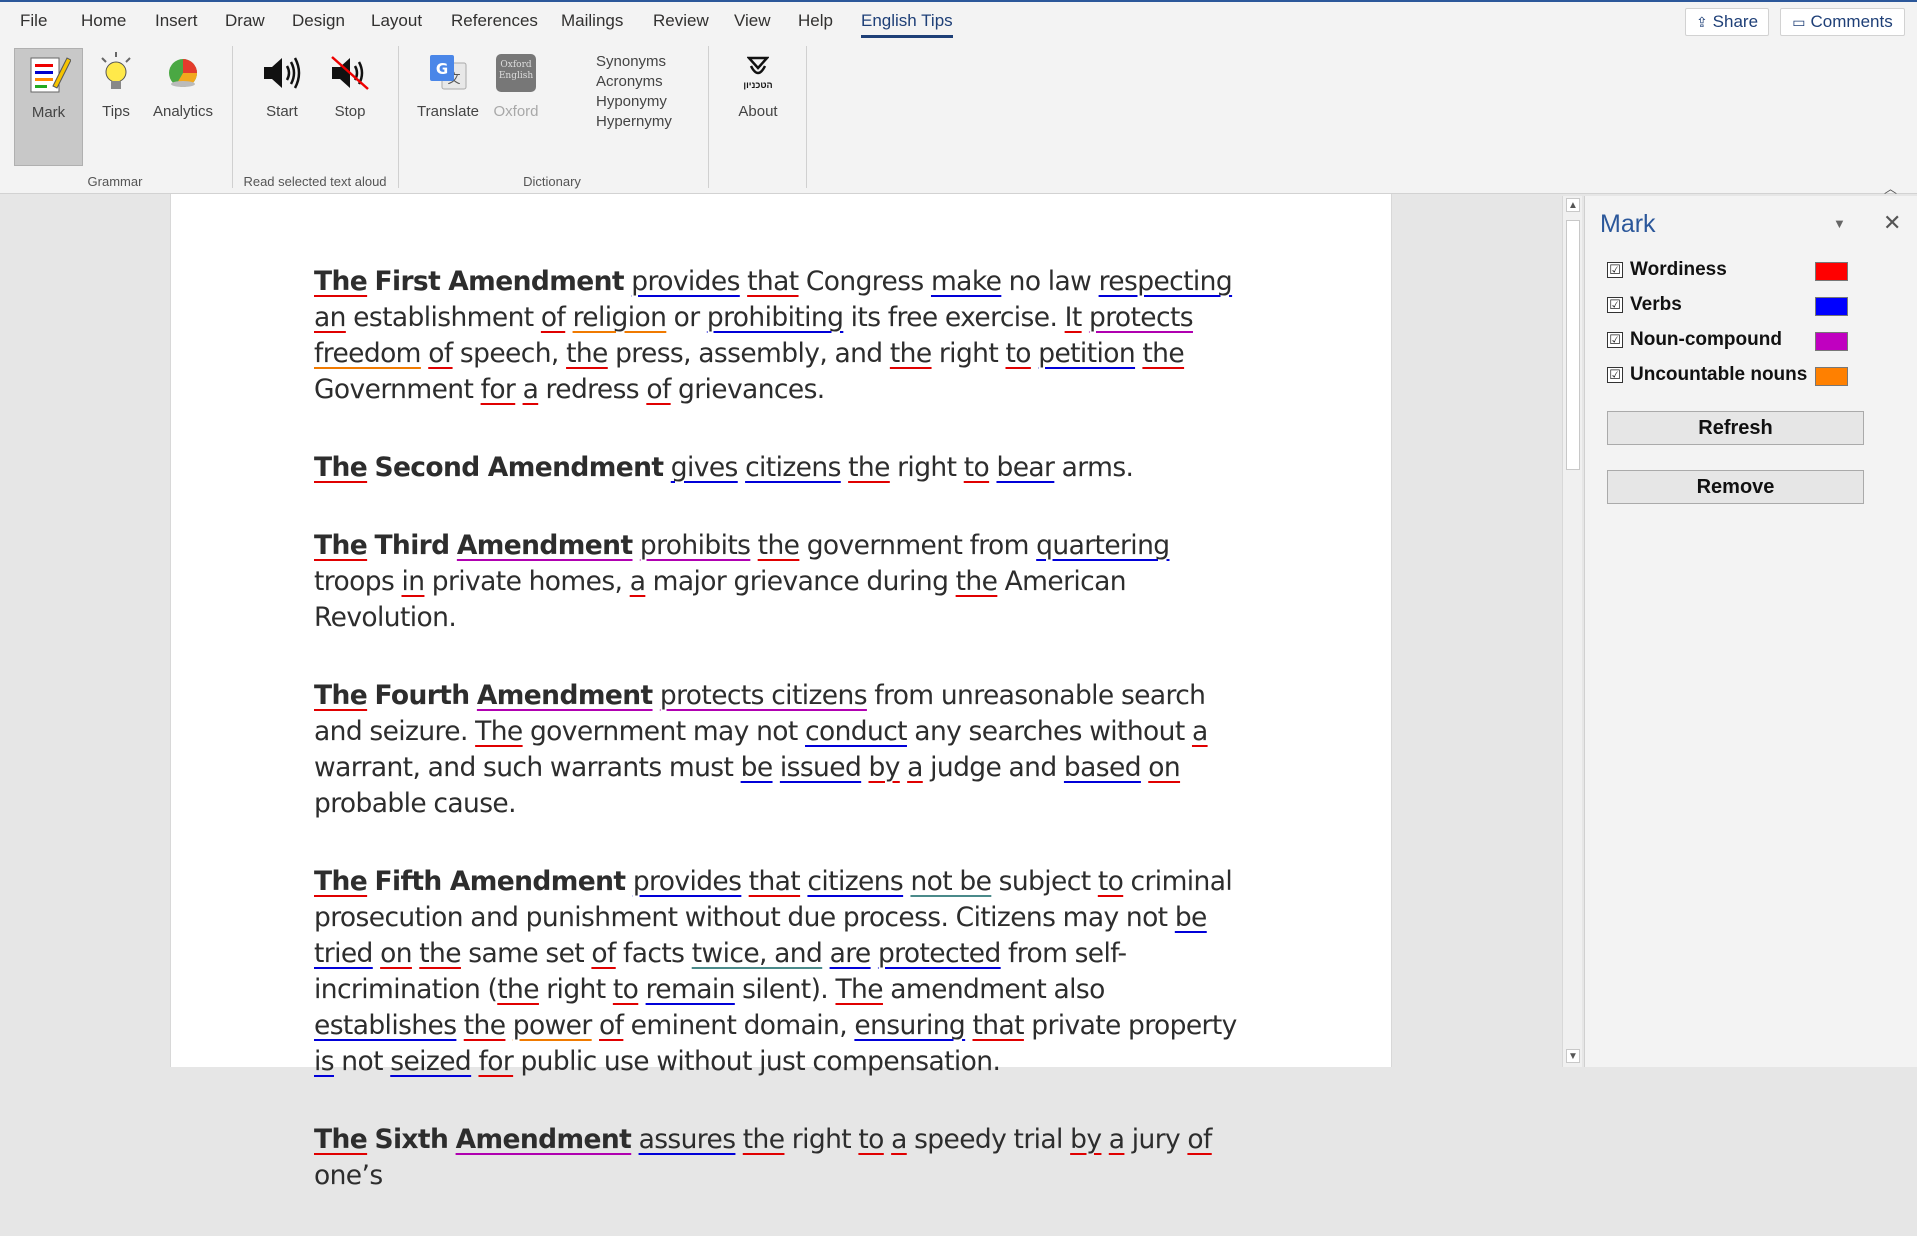 This screenshot has height=1236, width=1917. Describe the element at coordinates (592, 23) in the screenshot. I see `tab-mailings: Mailings` at that location.